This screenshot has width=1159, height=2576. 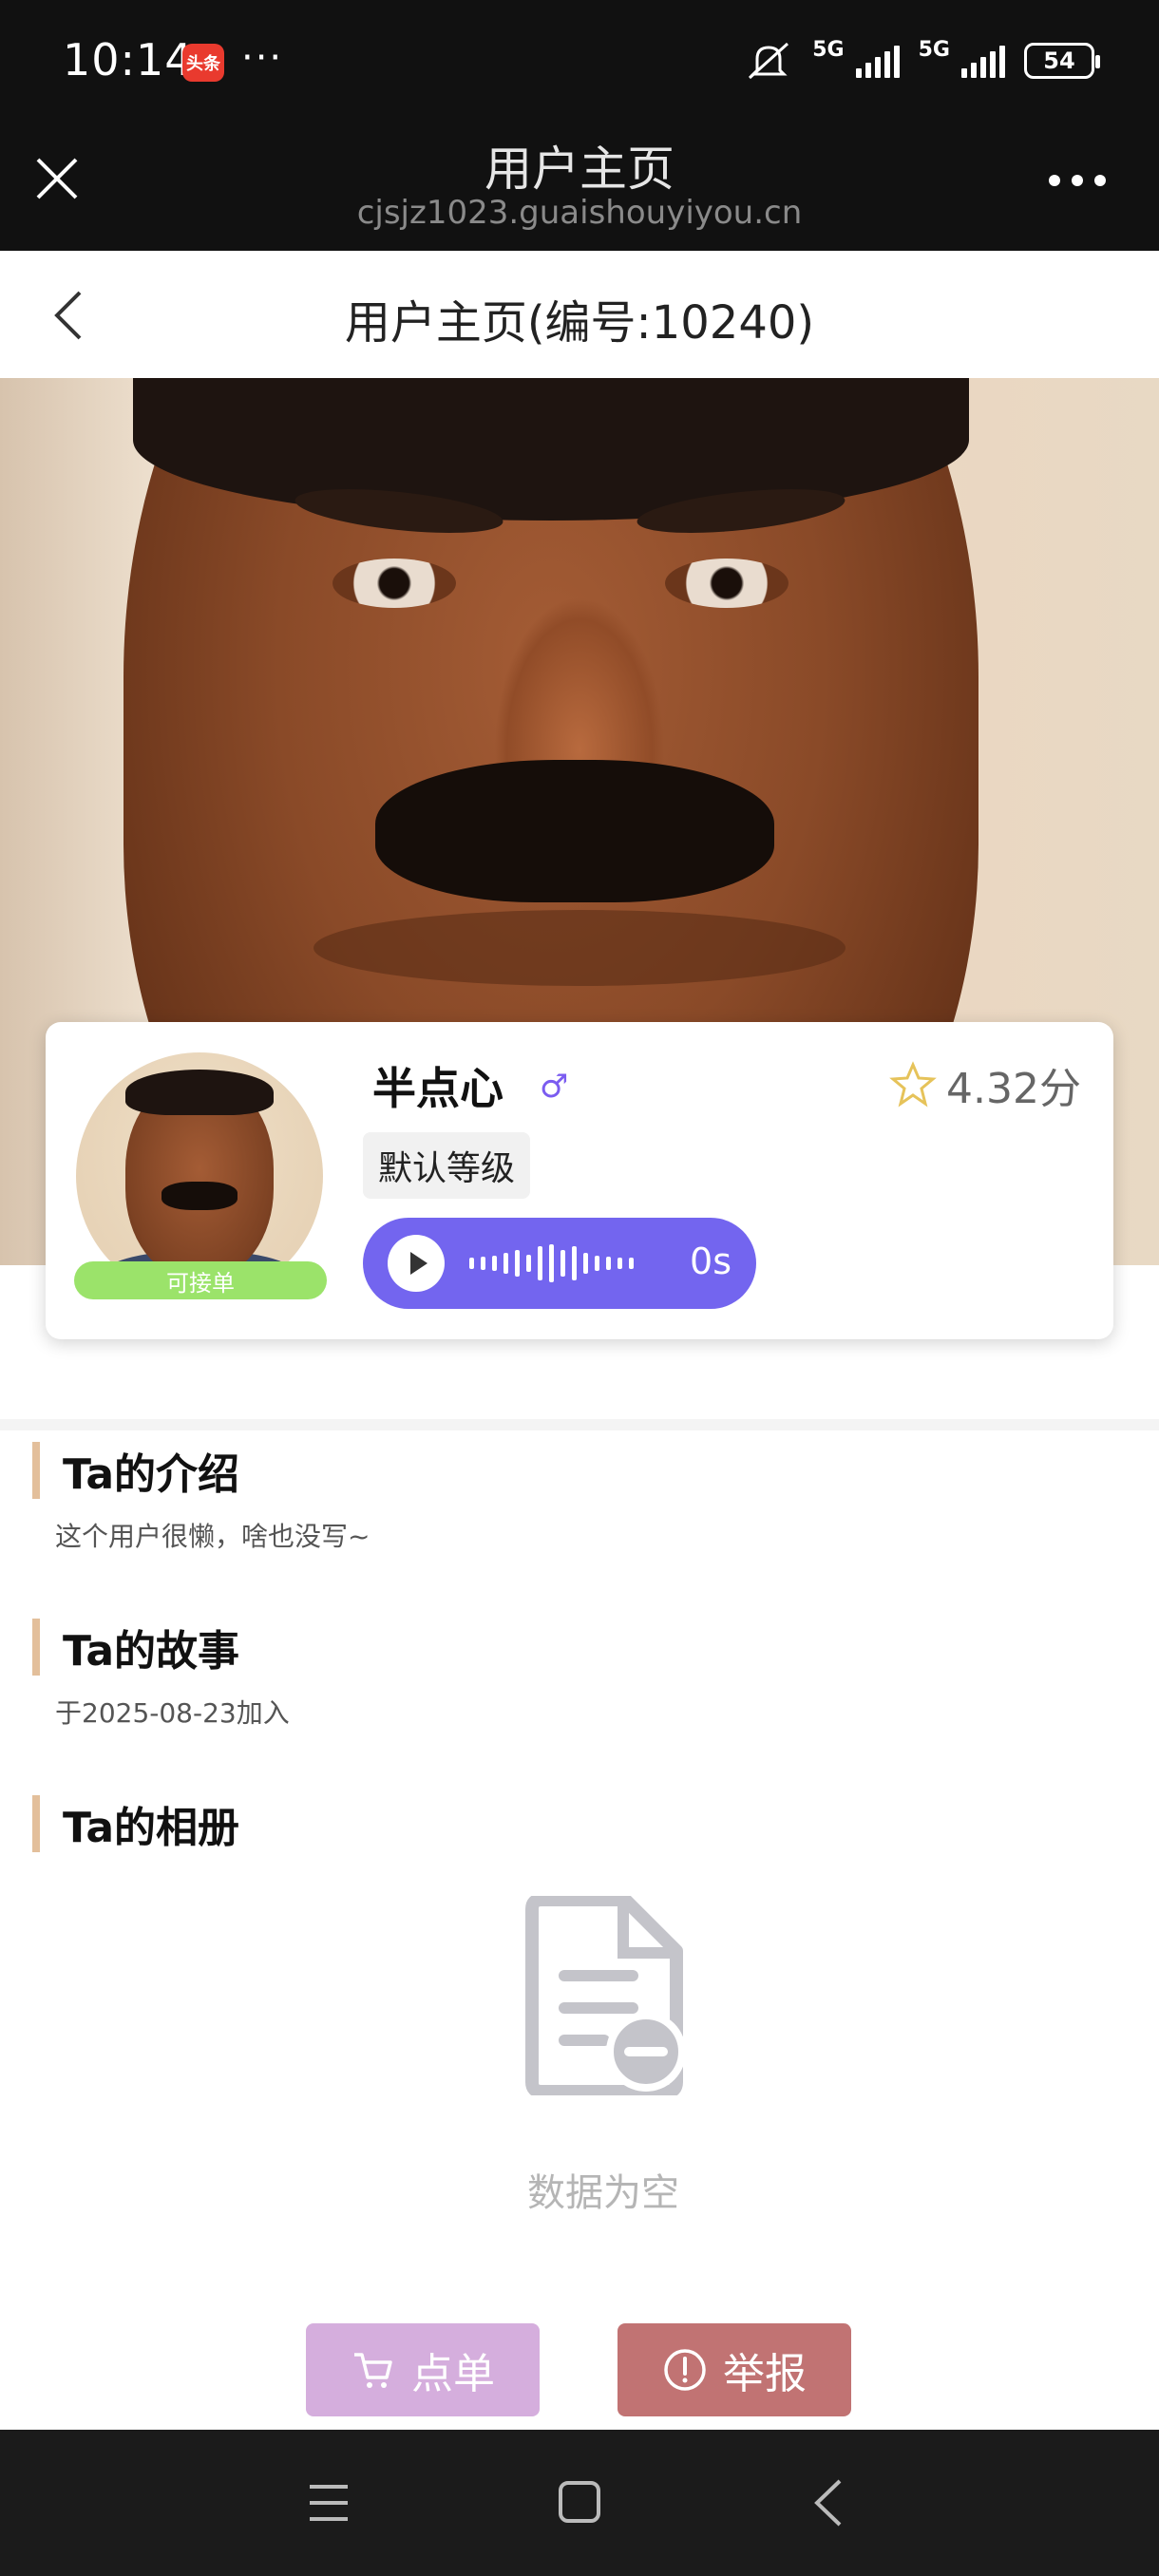 What do you see at coordinates (128, 59) in the screenshot?
I see `status-time: 10:14` at bounding box center [128, 59].